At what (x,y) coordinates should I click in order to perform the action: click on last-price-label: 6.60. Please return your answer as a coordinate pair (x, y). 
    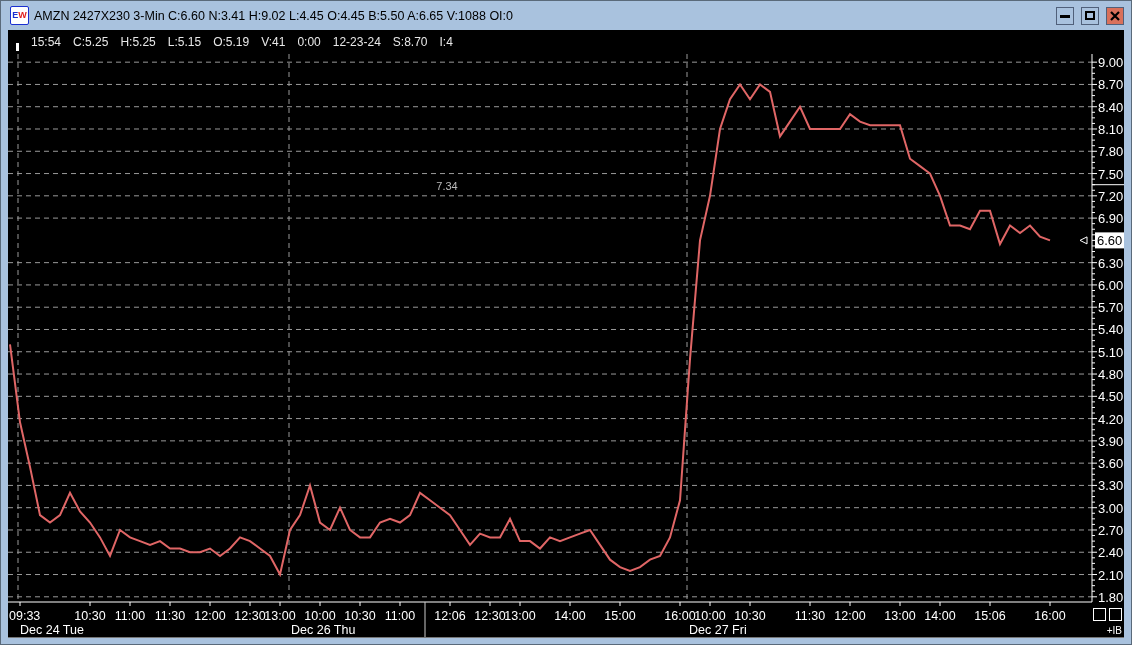
    Looking at the image, I should click on (1109, 240).